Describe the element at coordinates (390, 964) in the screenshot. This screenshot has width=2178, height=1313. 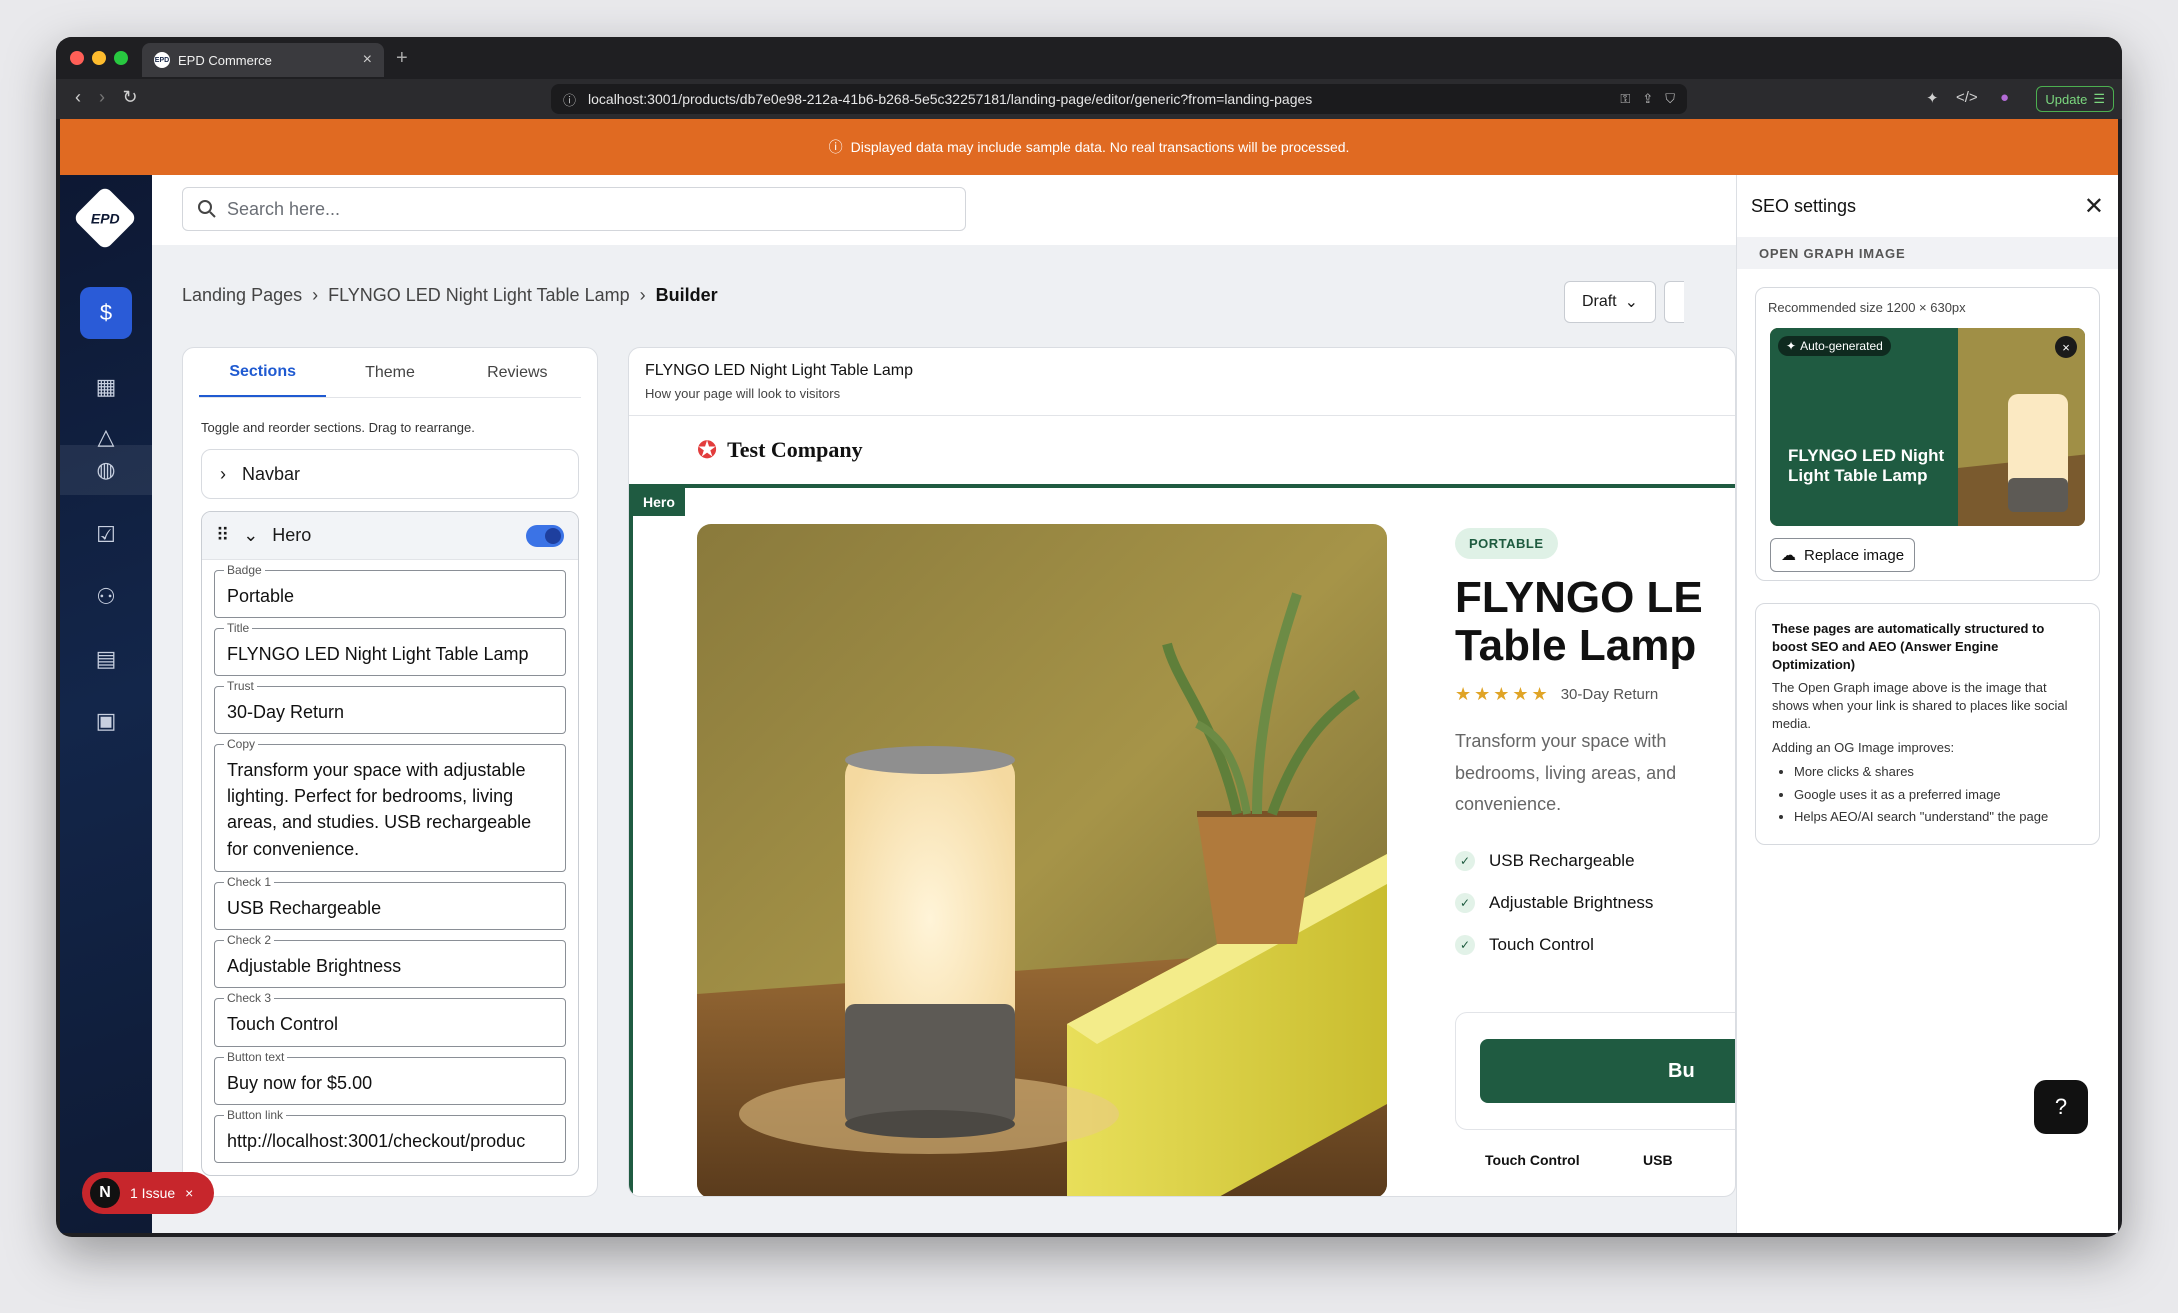
I see `field-value: Adjustable Brightness` at that location.